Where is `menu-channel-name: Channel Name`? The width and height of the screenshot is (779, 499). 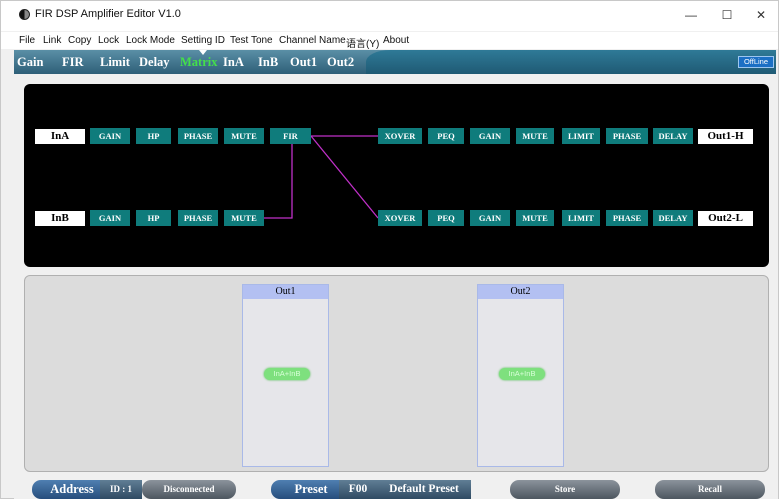 menu-channel-name: Channel Name is located at coordinates (312, 40).